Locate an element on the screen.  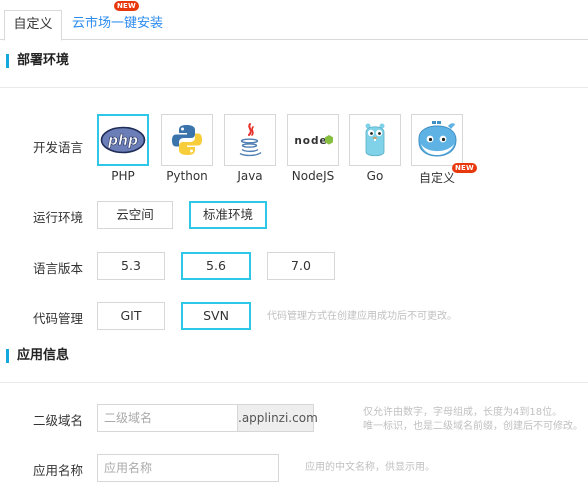
domain-hint-line2: 唯一标识，也是二级域名前缀，创建后不可修改。 is located at coordinates (473, 426).